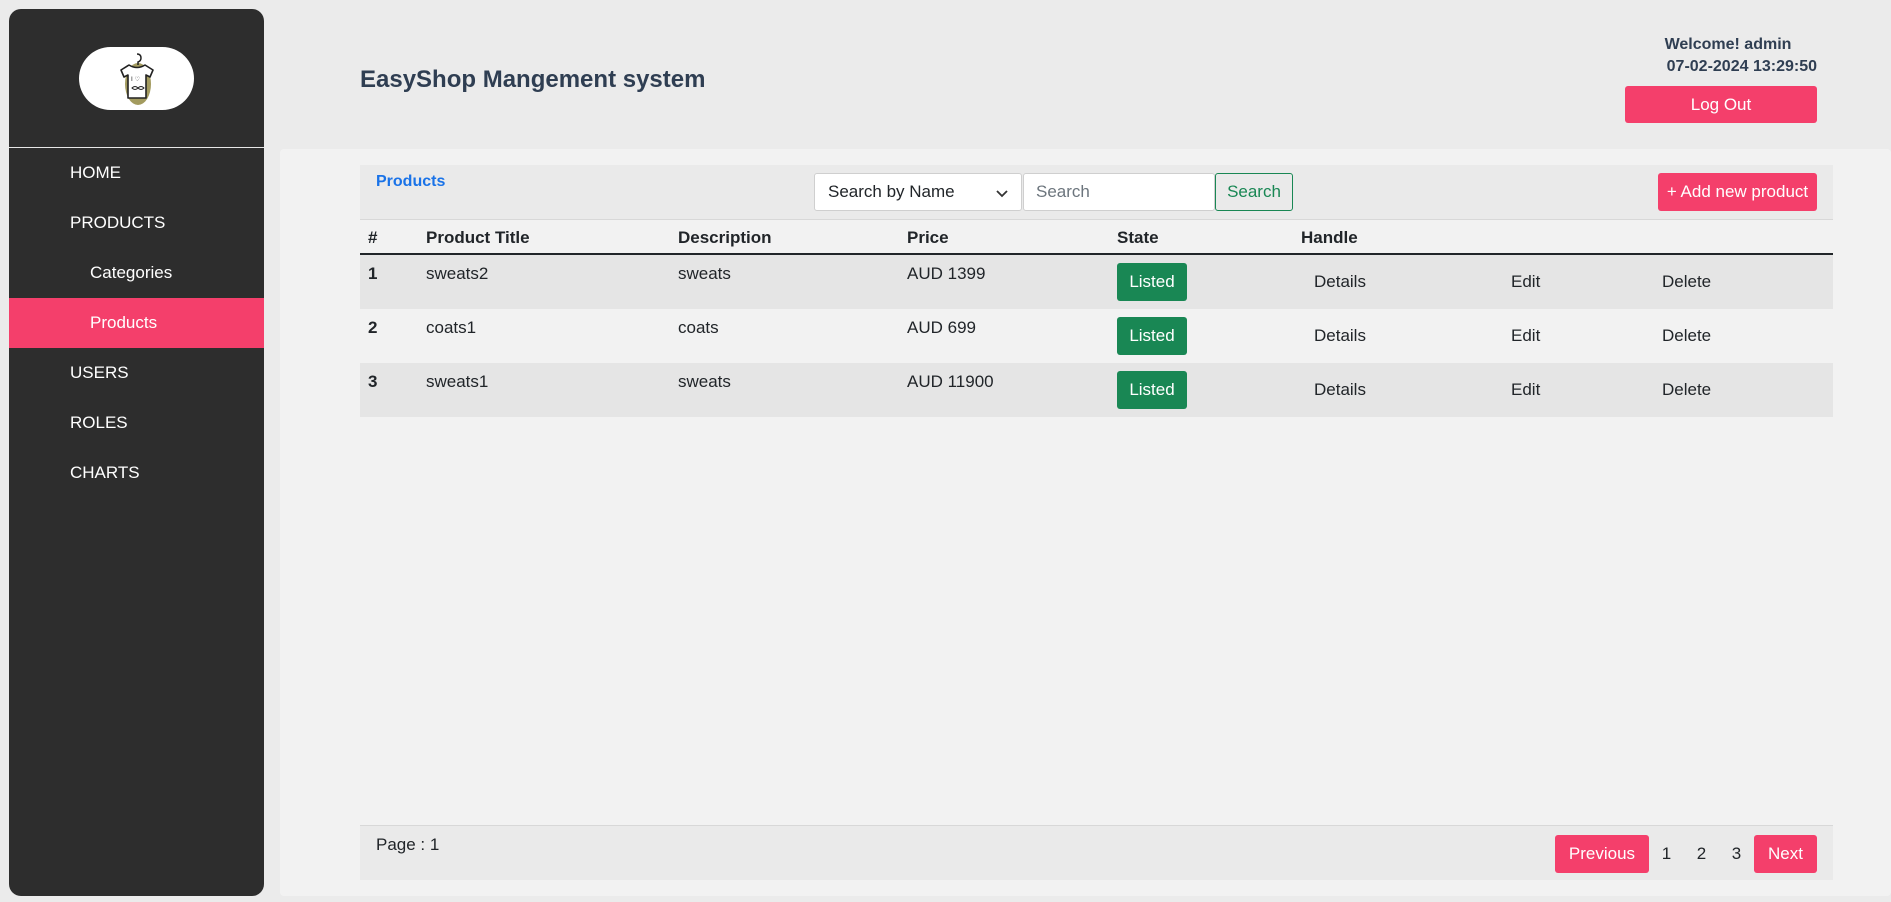 Image resolution: width=1891 pixels, height=902 pixels. What do you see at coordinates (124, 322) in the screenshot?
I see `sidebar-item-label: Products` at bounding box center [124, 322].